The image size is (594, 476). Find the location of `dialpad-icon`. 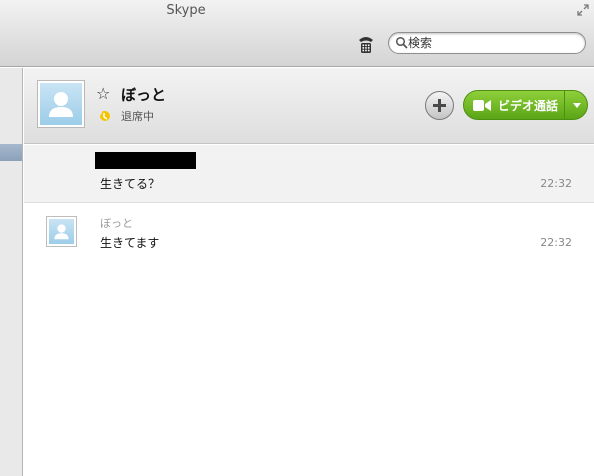

dialpad-icon is located at coordinates (366, 44).